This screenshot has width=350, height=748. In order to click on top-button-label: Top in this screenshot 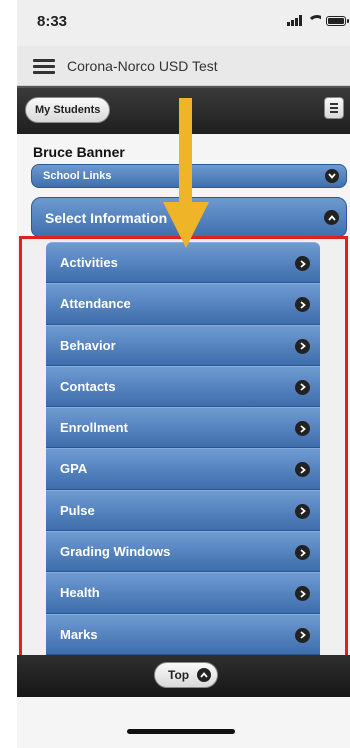, I will do `click(179, 675)`.